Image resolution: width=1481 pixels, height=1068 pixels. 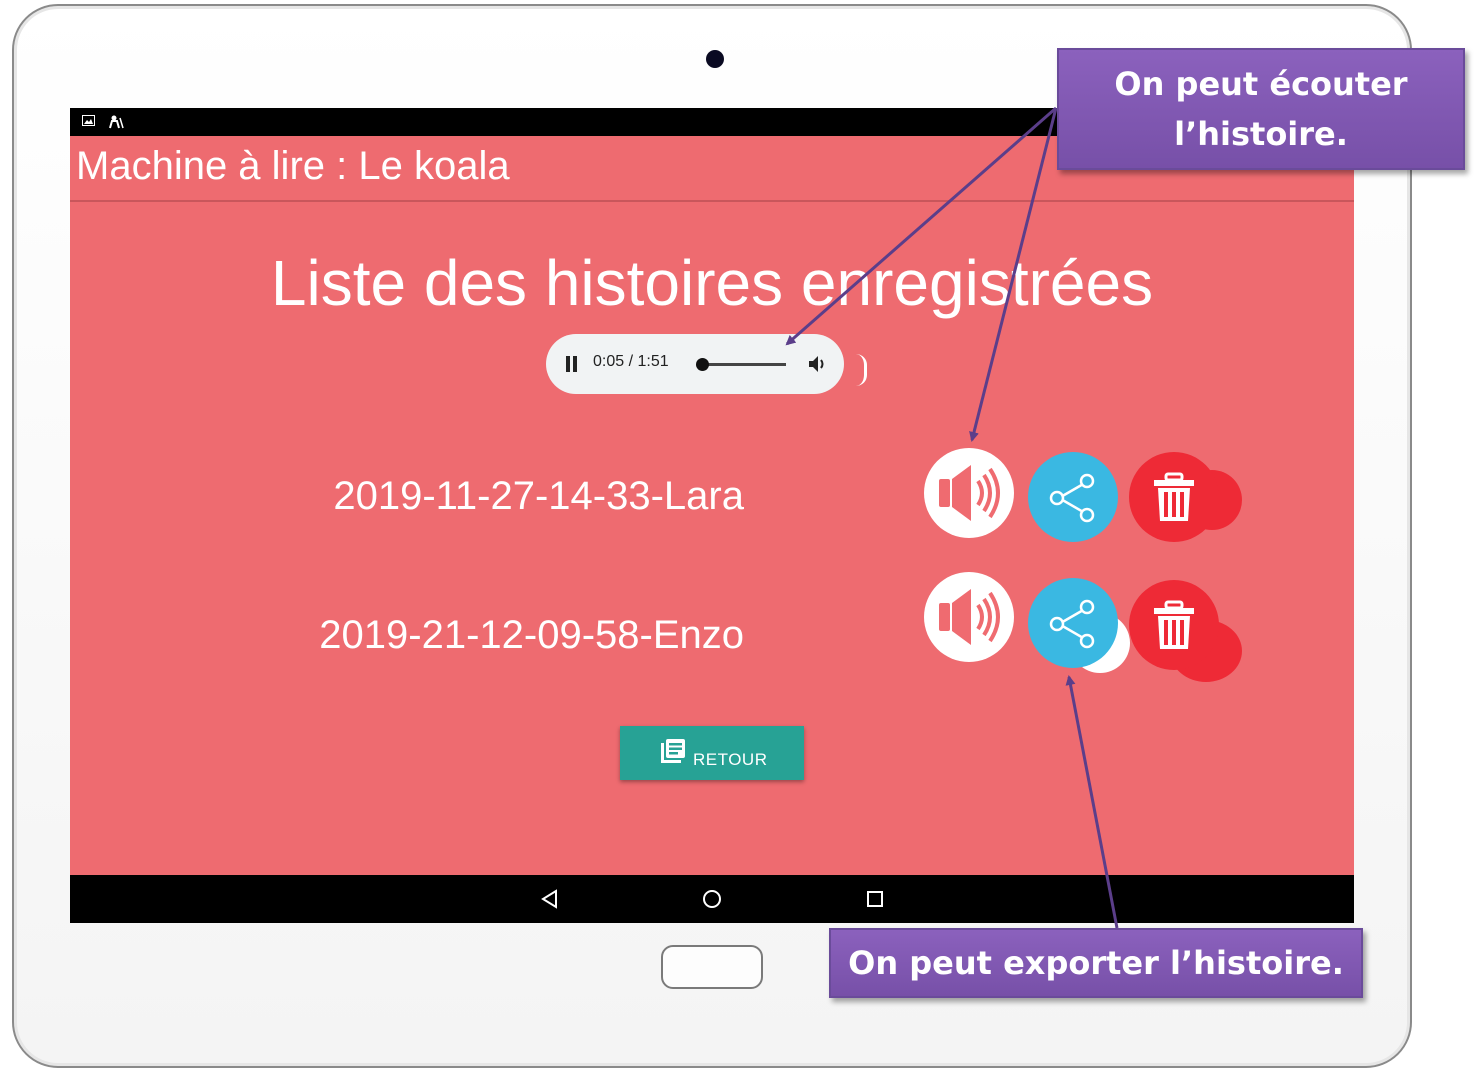 I want to click on callout-listen: On peut écouter l’histoire., so click(x=1261, y=109).